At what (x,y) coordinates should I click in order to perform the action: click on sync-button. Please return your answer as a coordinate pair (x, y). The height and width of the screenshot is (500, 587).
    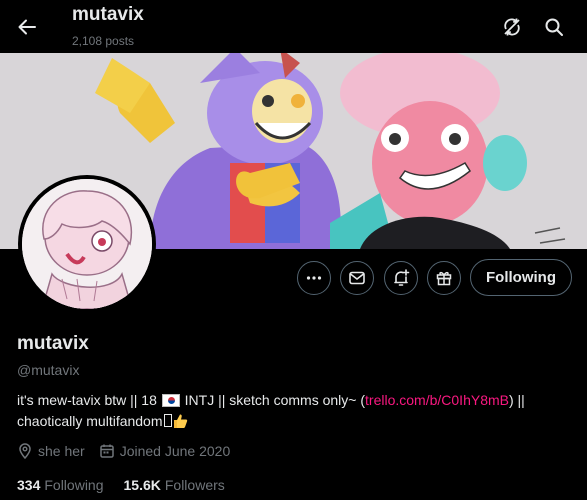
    Looking at the image, I should click on (512, 27).